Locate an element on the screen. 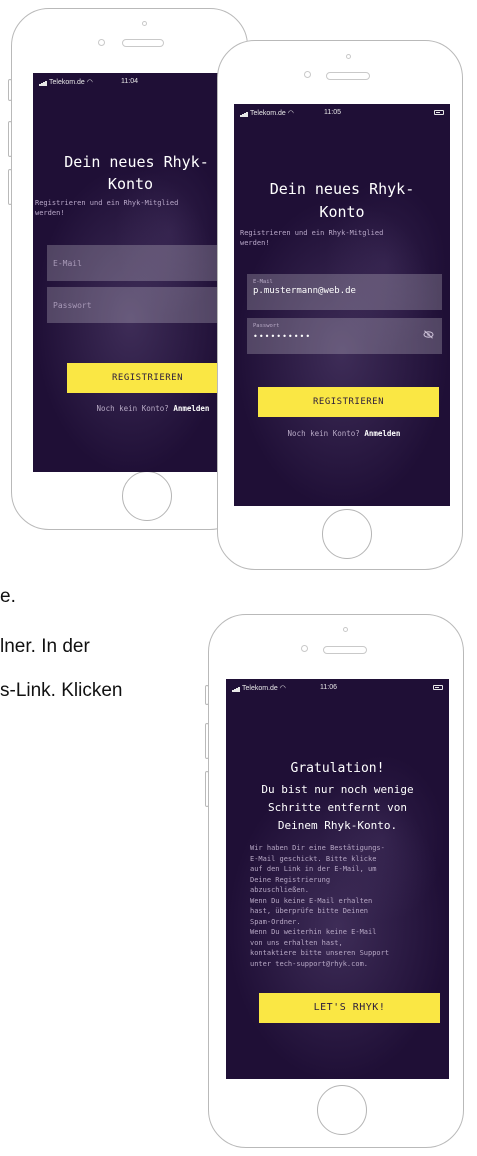  email-value: p.mustermann@web.de is located at coordinates (304, 291).